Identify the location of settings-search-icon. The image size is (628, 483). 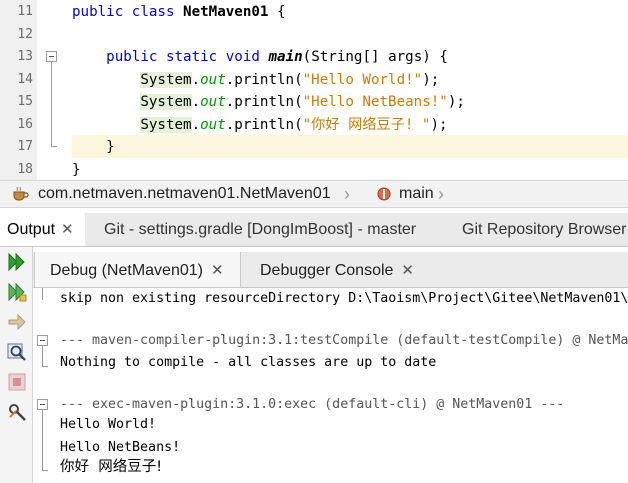
(17, 352).